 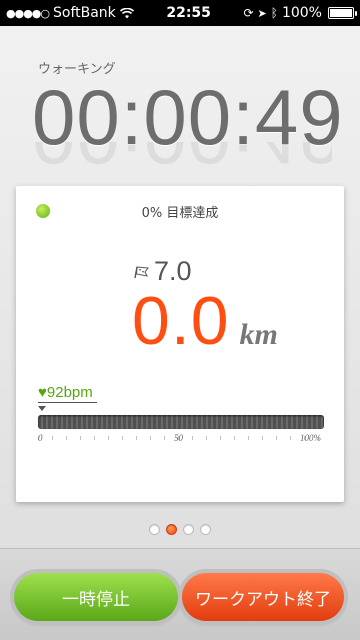 What do you see at coordinates (342, 13) in the screenshot?
I see `battery-icon` at bounding box center [342, 13].